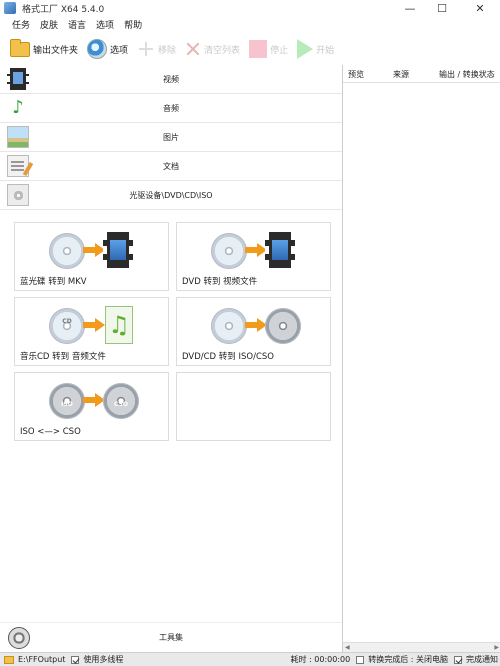 This screenshot has height=666, width=500. What do you see at coordinates (41, 659) in the screenshot?
I see `output-path: E:\FFOutput` at bounding box center [41, 659].